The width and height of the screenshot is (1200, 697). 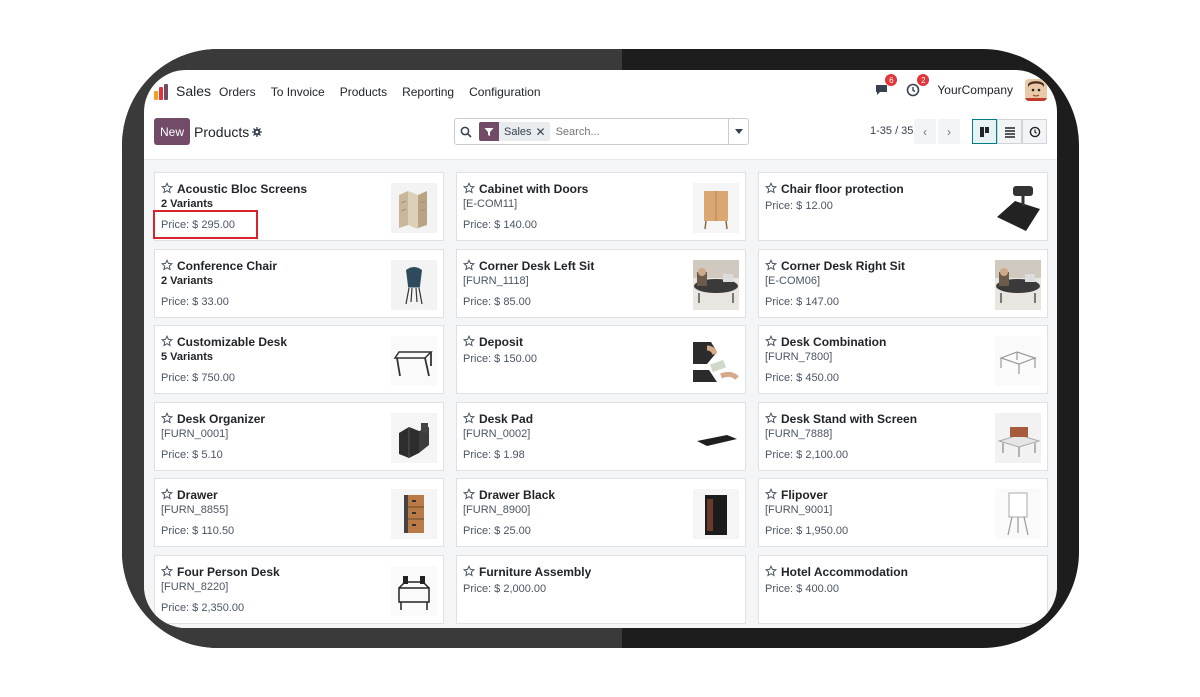 I want to click on product-price: Price: $ 295.00, so click(x=198, y=225).